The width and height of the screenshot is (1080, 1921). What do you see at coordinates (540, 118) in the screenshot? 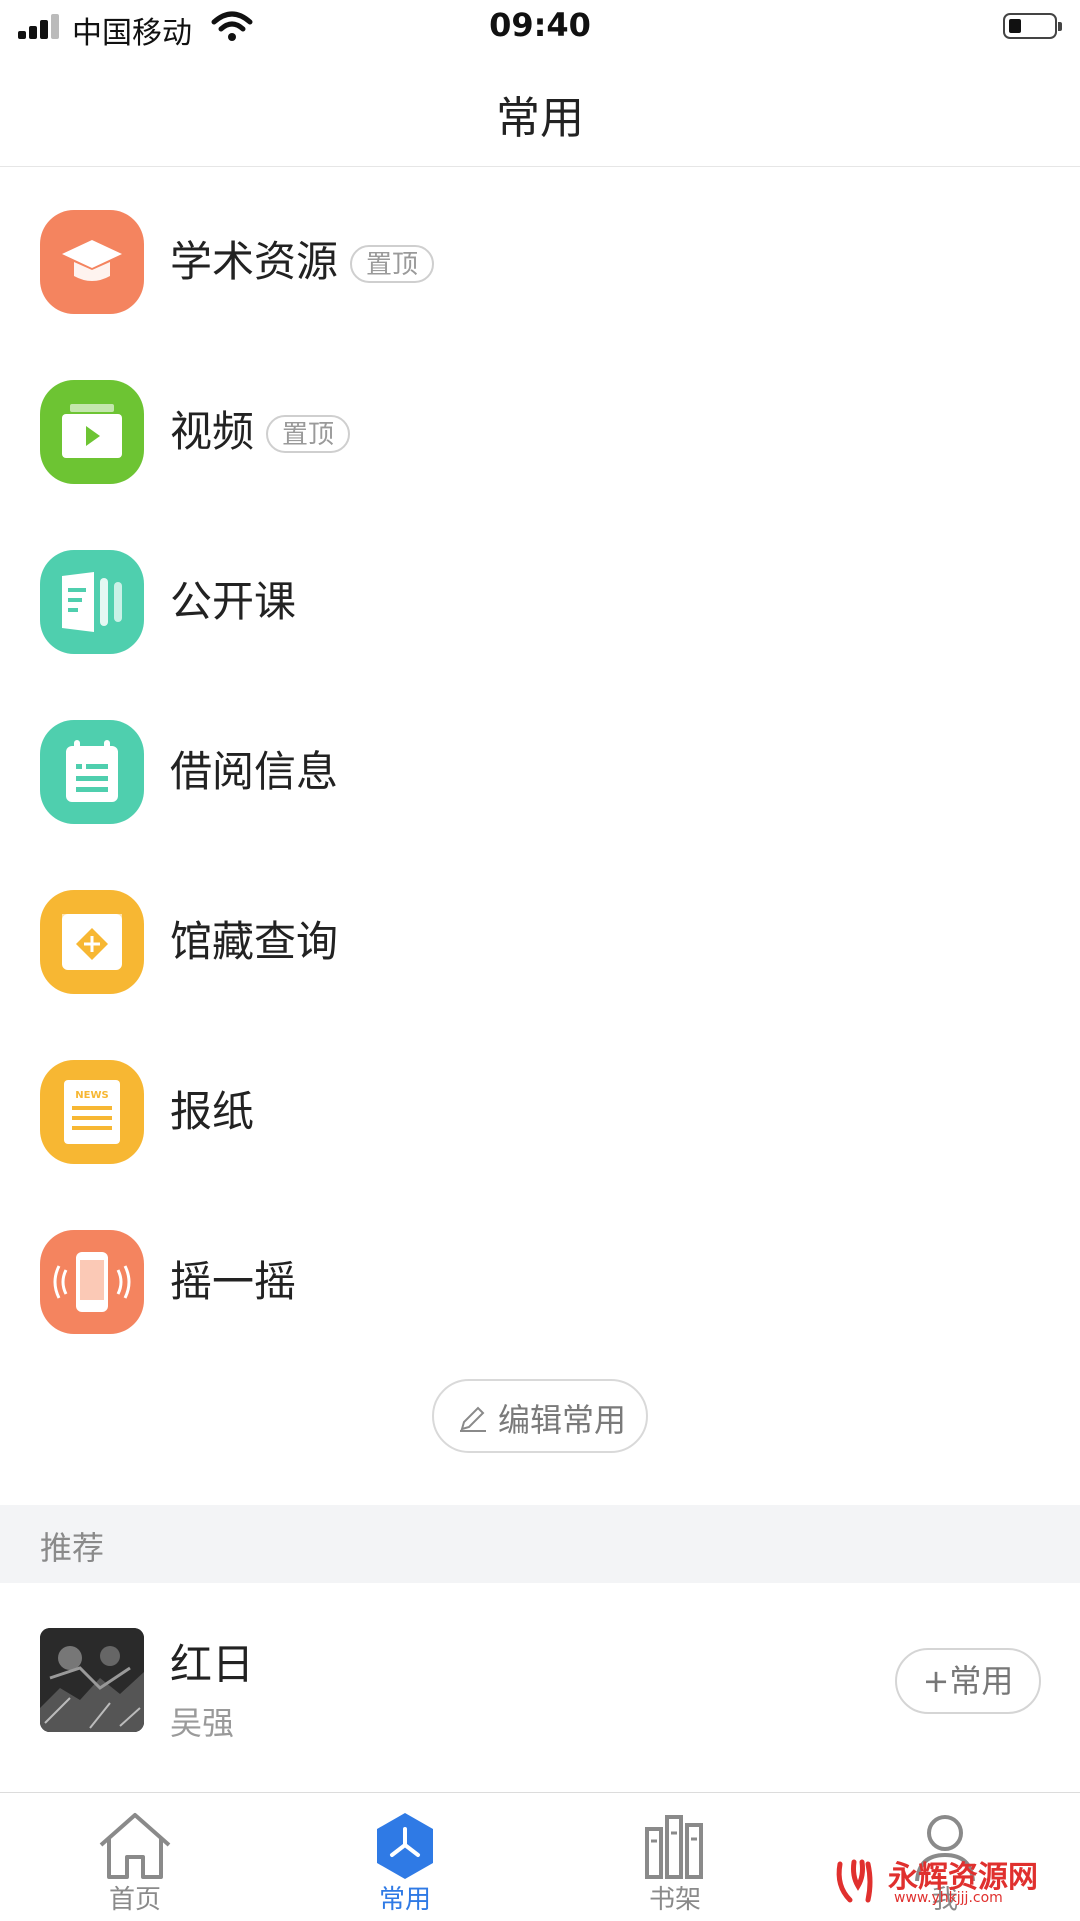
I see `page-title: 常用` at bounding box center [540, 118].